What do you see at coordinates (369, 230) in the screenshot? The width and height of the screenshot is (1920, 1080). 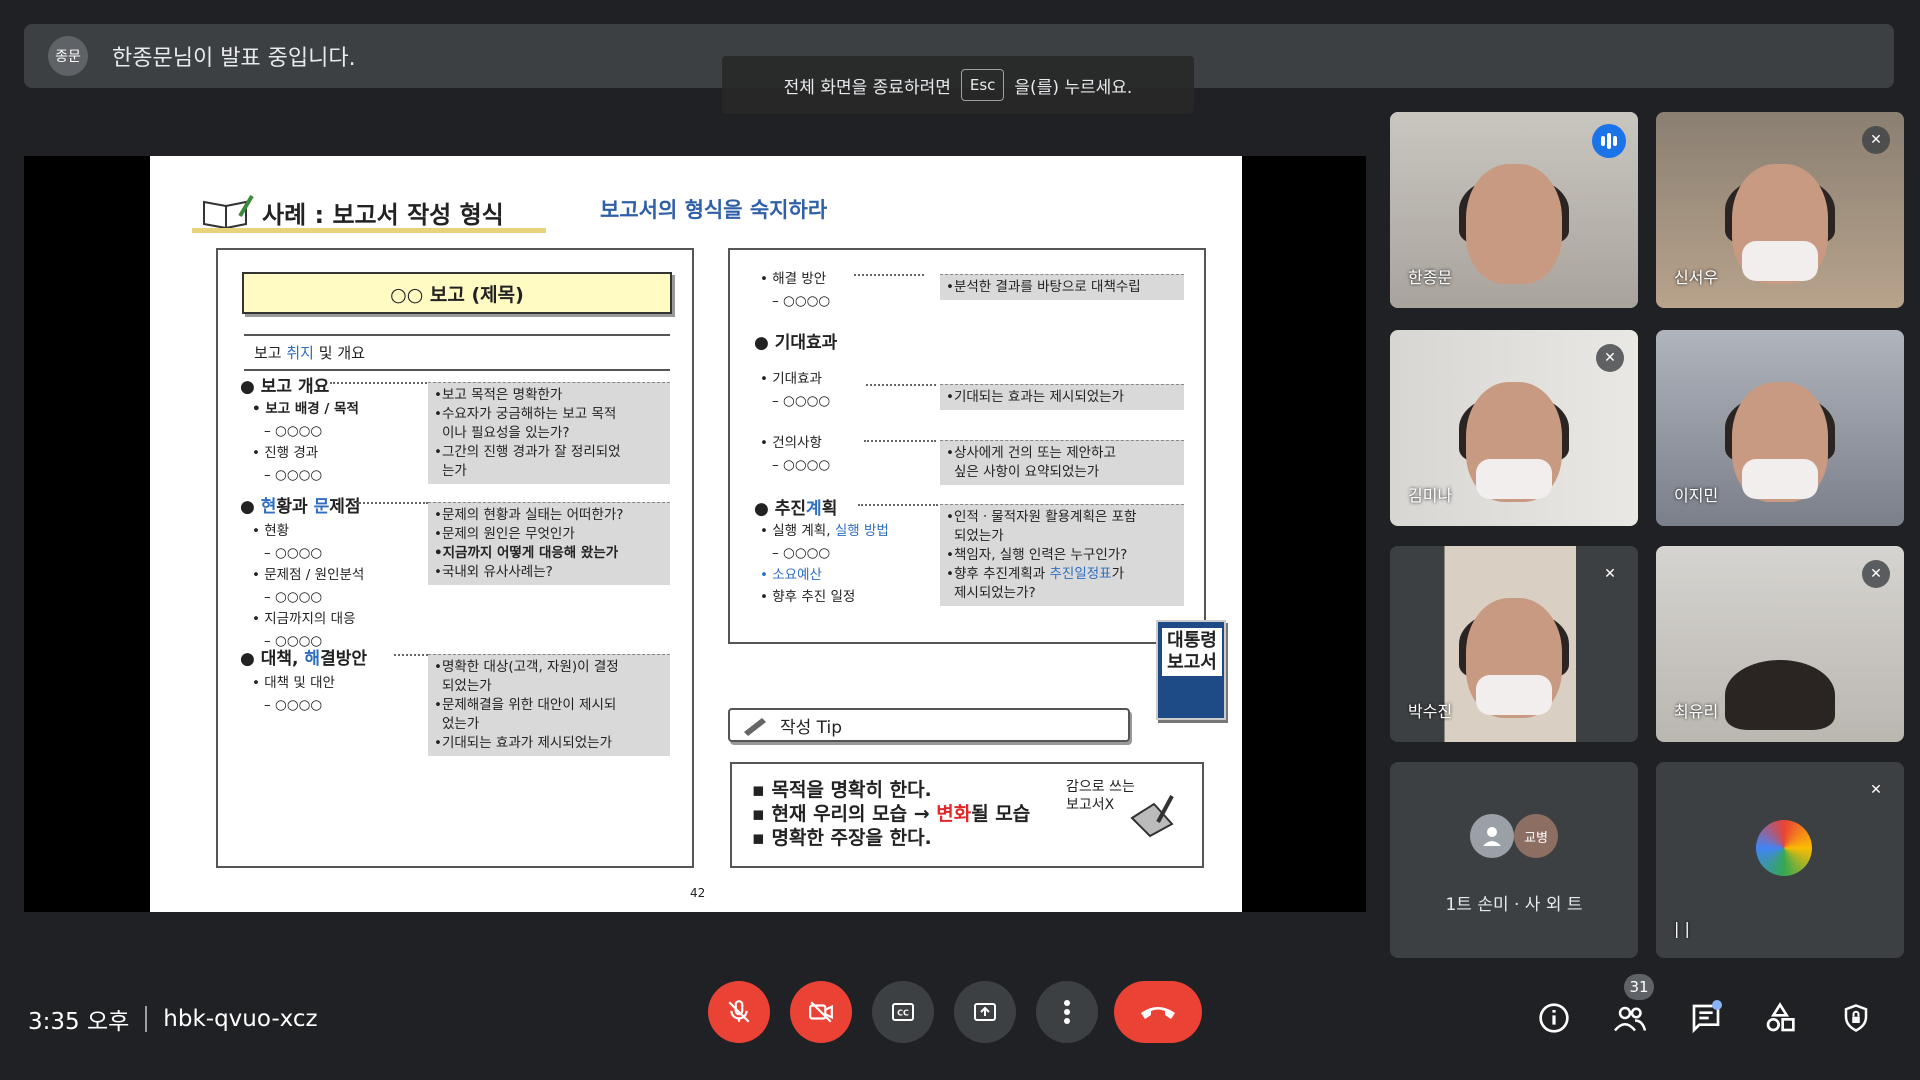 I see `title-underline` at bounding box center [369, 230].